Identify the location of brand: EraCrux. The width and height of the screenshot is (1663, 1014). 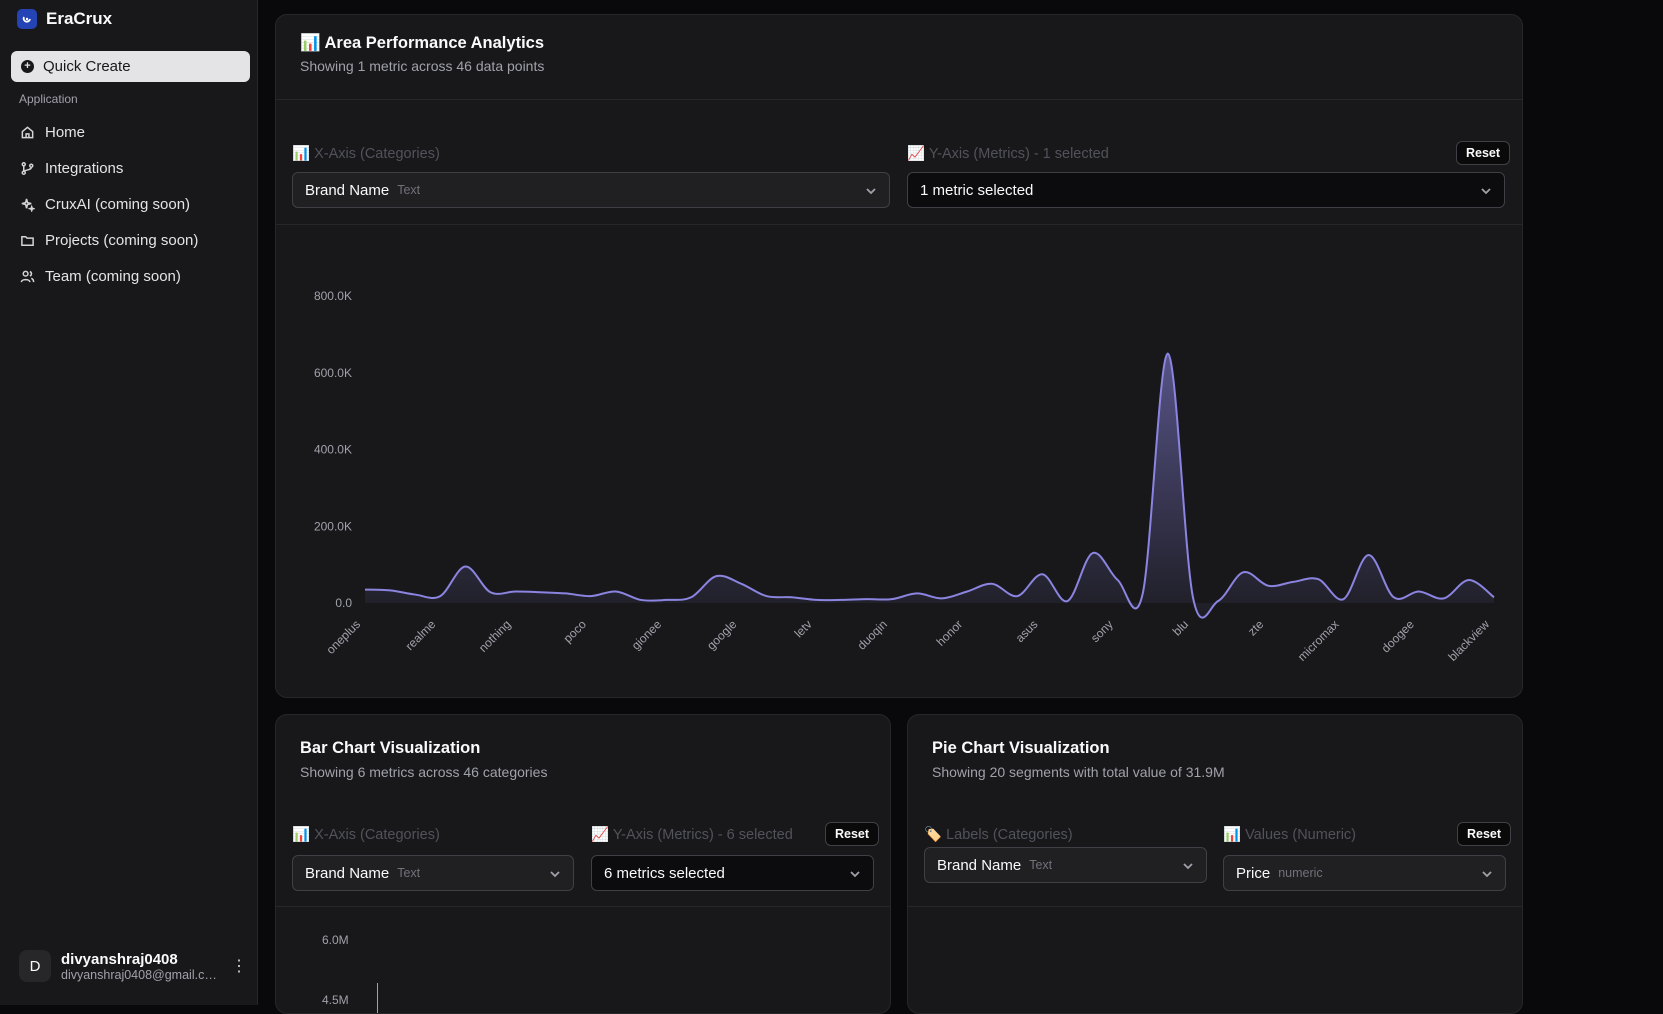
(64, 19).